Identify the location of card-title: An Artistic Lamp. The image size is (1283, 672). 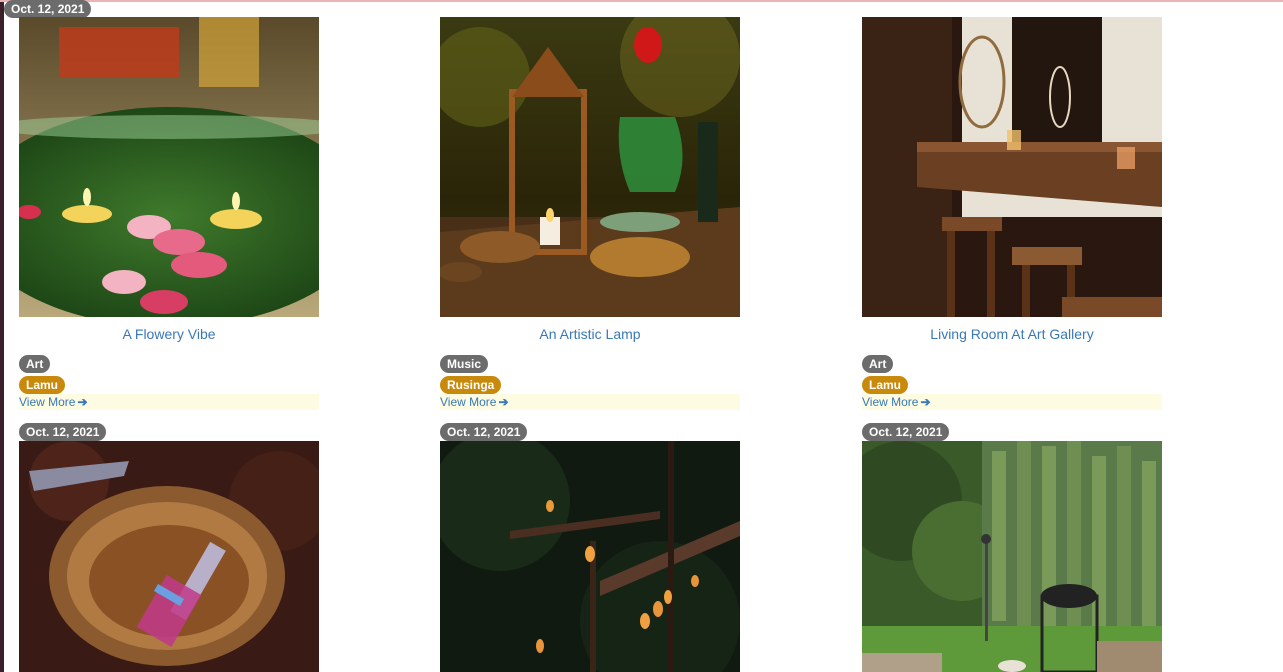
(590, 334).